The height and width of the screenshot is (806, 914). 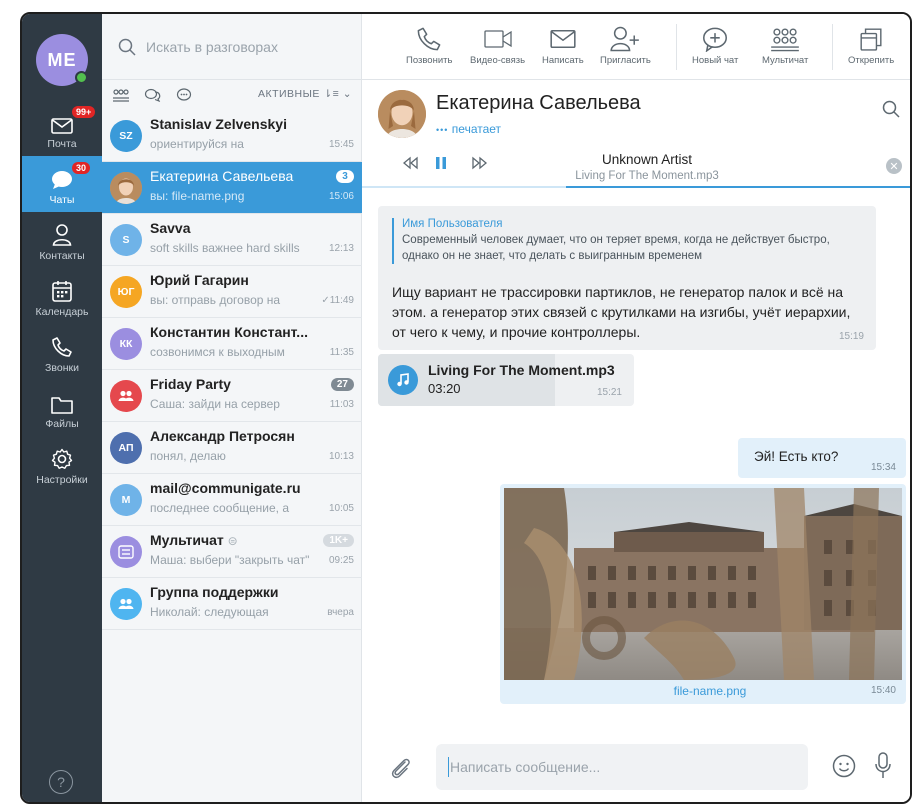 I want to click on player-artist: Unknown Artist, so click(x=647, y=159).